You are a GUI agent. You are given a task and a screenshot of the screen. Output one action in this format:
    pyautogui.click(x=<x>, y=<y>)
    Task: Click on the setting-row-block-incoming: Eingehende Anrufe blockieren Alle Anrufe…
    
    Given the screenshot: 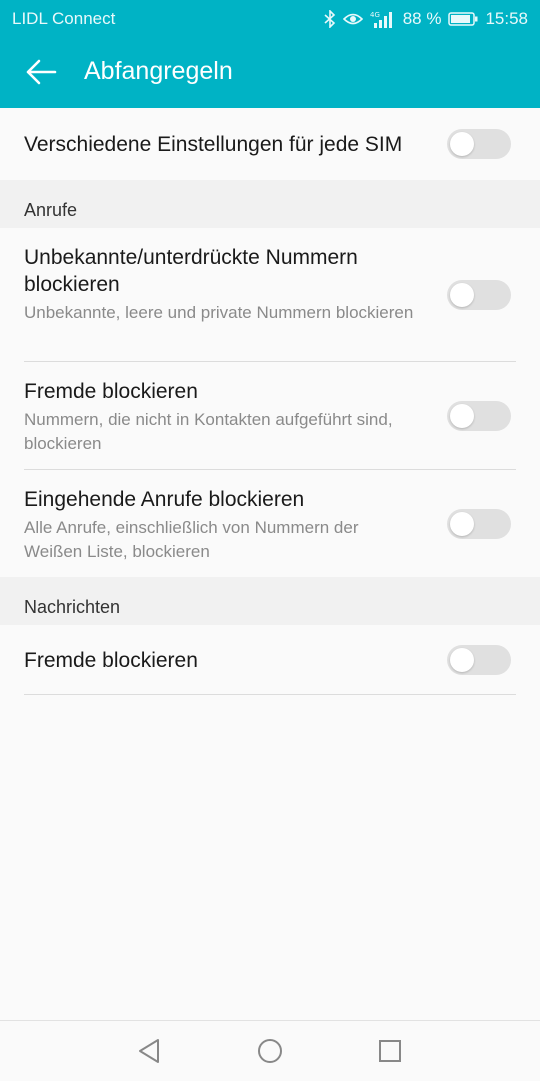 What is the action you would take?
    pyautogui.click(x=270, y=523)
    